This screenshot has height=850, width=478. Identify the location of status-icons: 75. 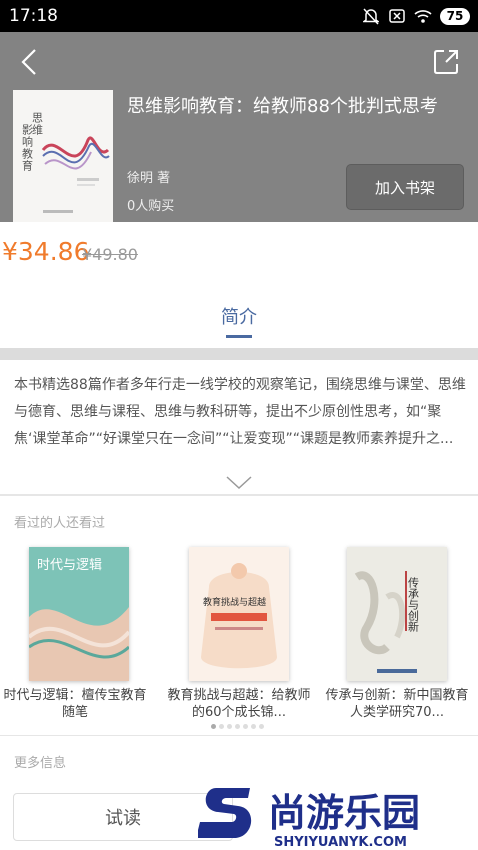
(416, 16).